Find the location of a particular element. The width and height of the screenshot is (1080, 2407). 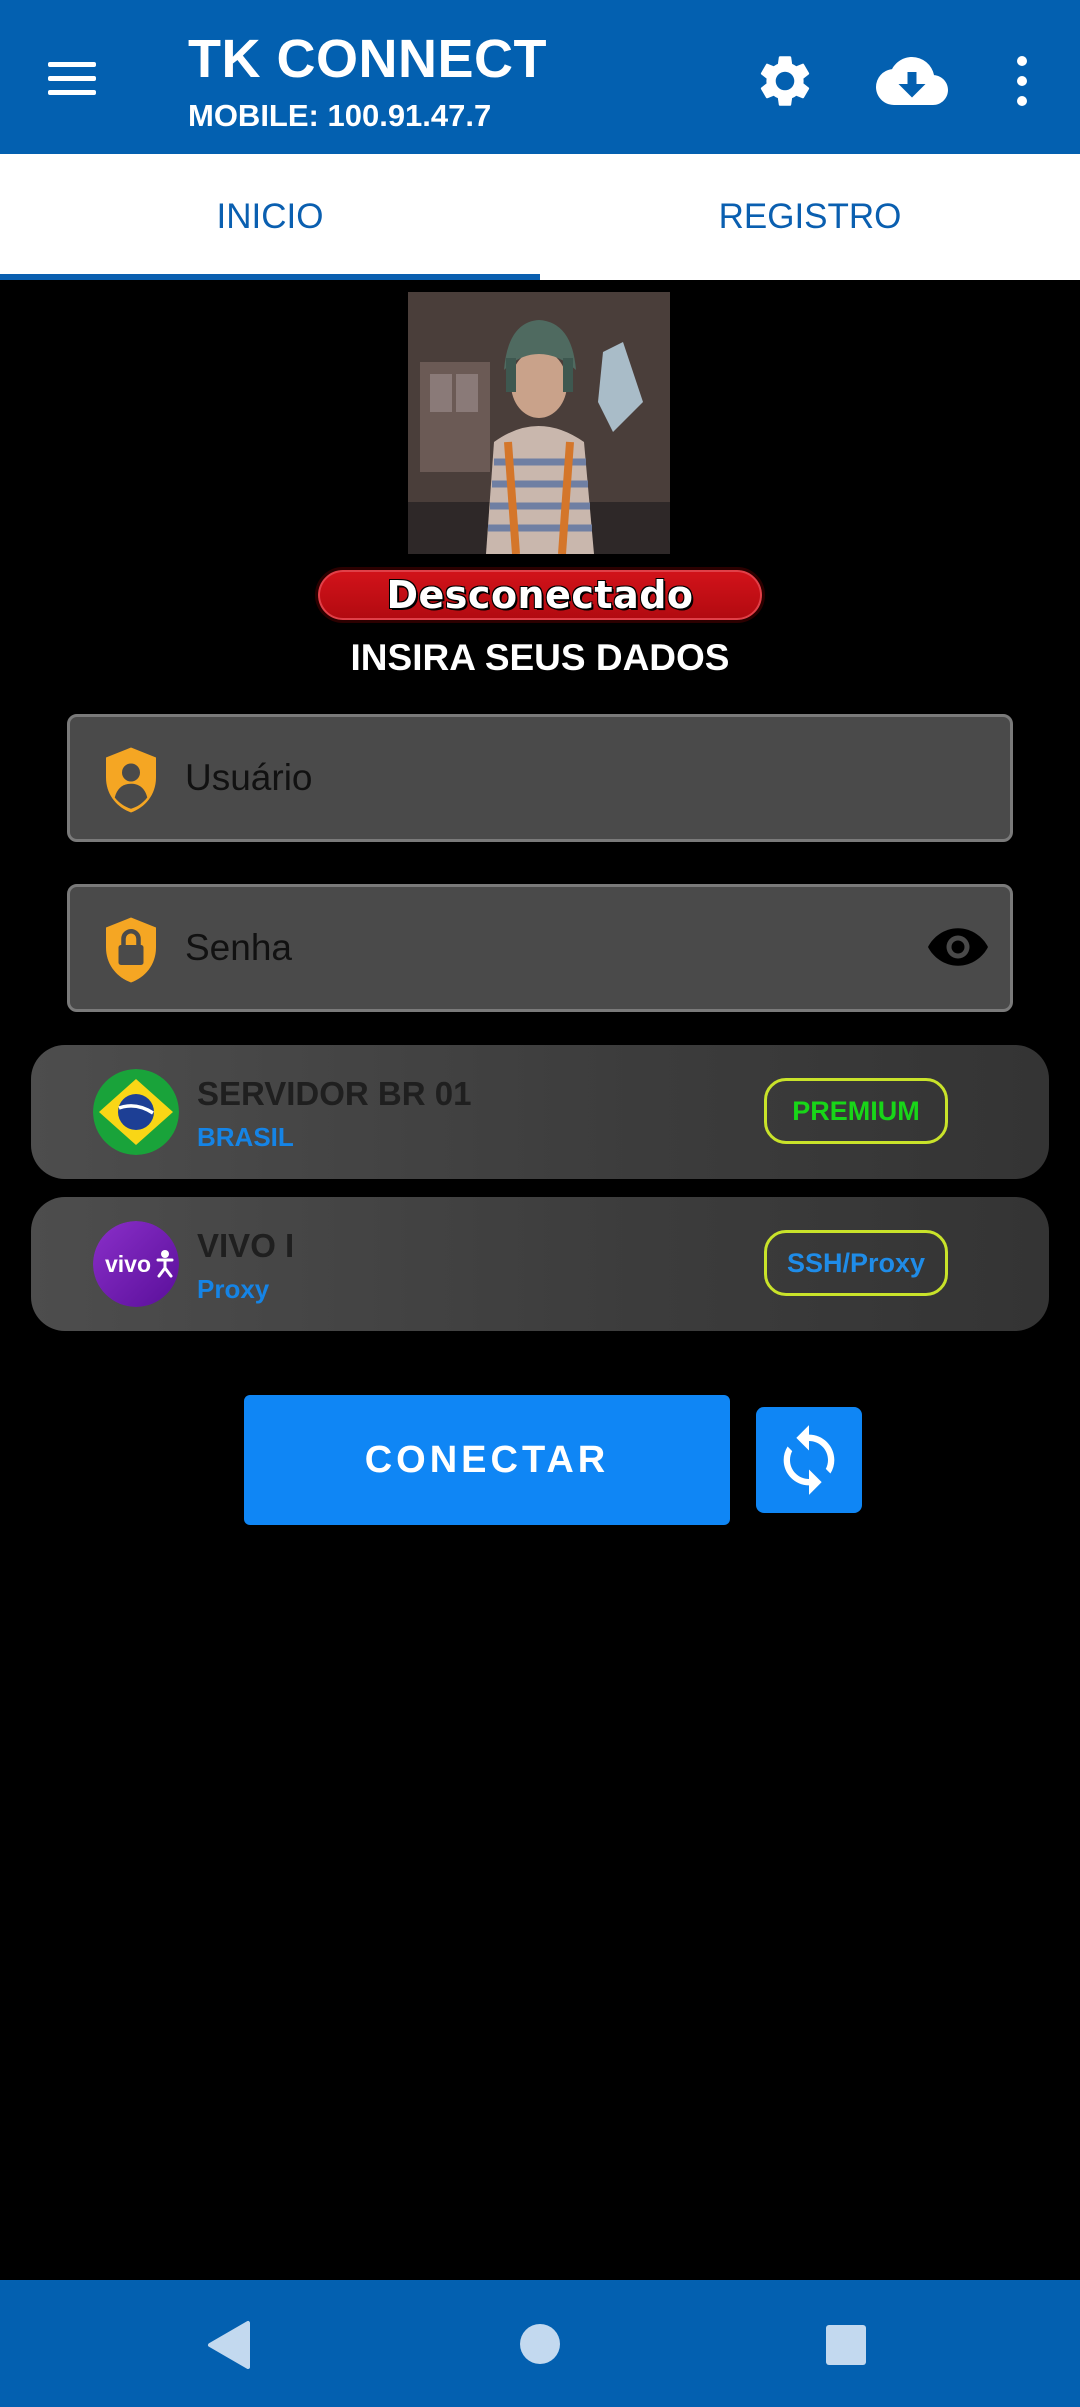

username-field is located at coordinates (540, 778).